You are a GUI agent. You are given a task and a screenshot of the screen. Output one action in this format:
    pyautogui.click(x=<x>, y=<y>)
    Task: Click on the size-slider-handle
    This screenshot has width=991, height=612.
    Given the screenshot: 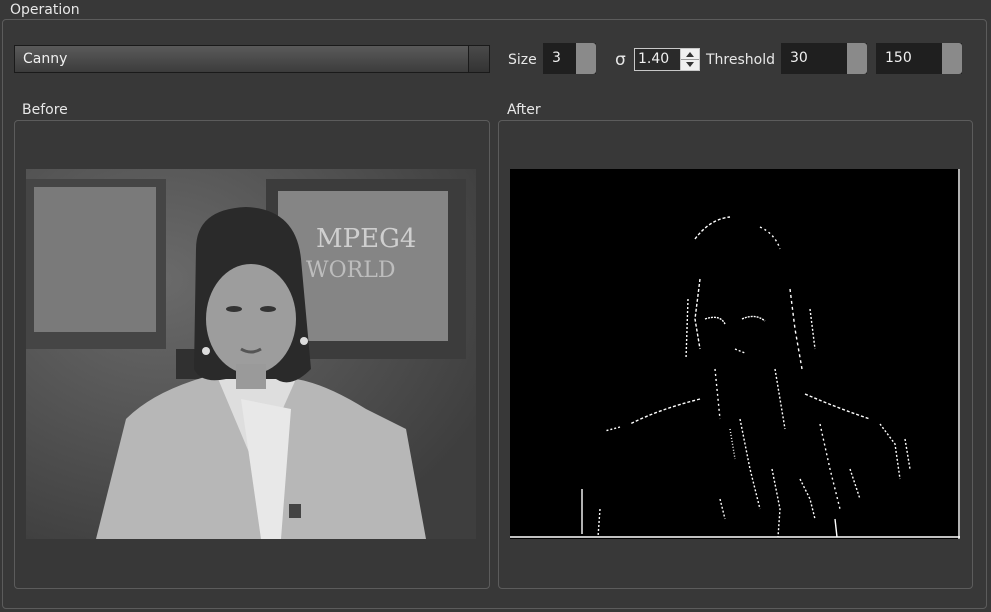 What is the action you would take?
    pyautogui.click(x=586, y=58)
    